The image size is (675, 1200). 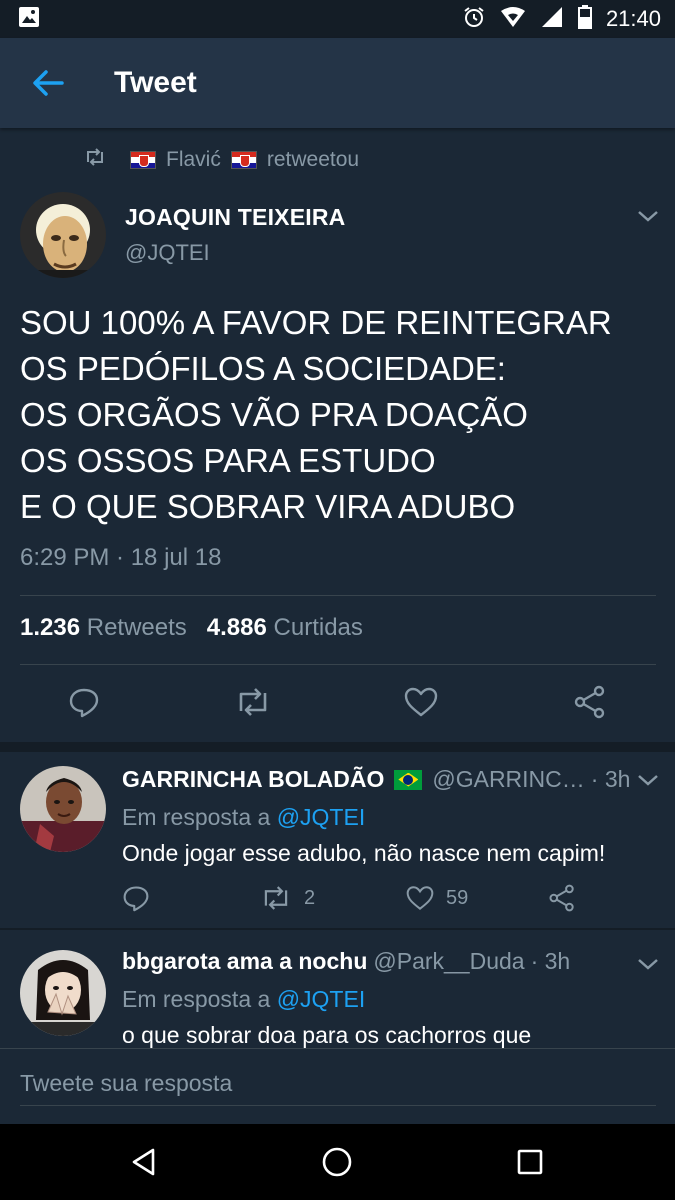 I want to click on reply-retweet-count: 2, so click(x=310, y=897).